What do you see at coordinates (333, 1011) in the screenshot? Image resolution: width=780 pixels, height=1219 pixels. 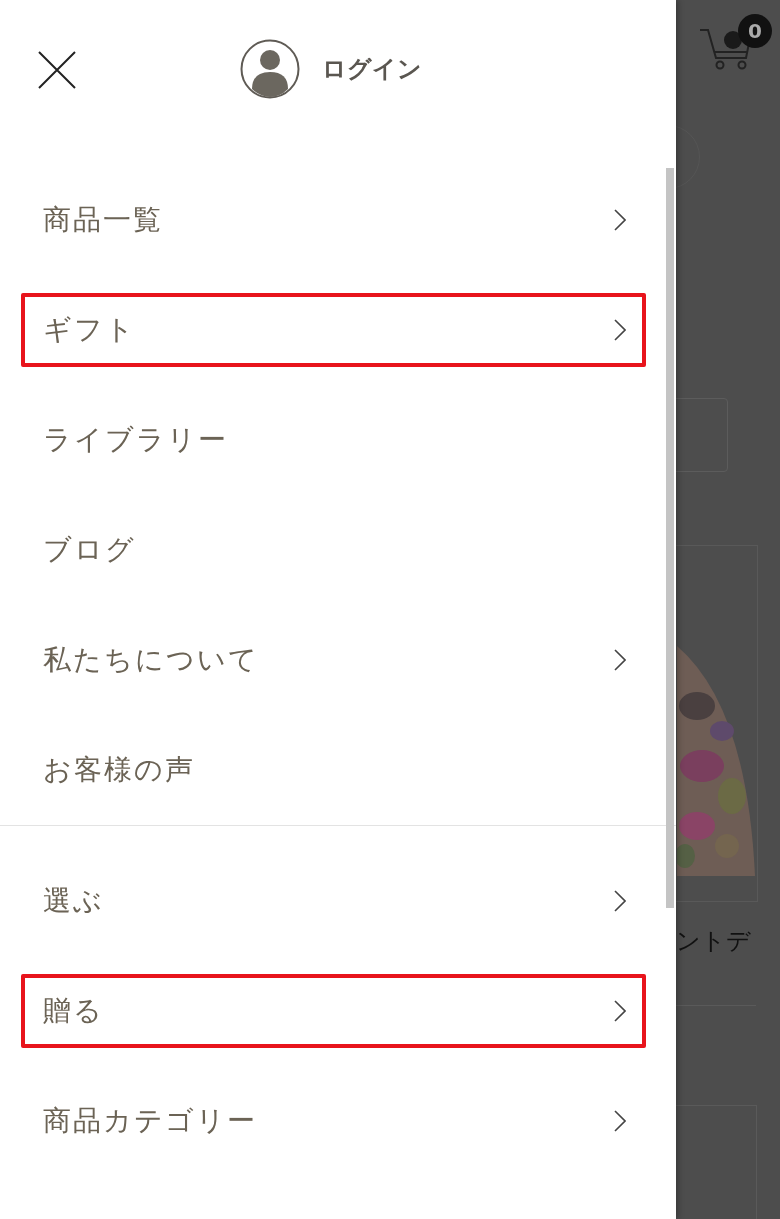 I see `menu-item: 贈る` at bounding box center [333, 1011].